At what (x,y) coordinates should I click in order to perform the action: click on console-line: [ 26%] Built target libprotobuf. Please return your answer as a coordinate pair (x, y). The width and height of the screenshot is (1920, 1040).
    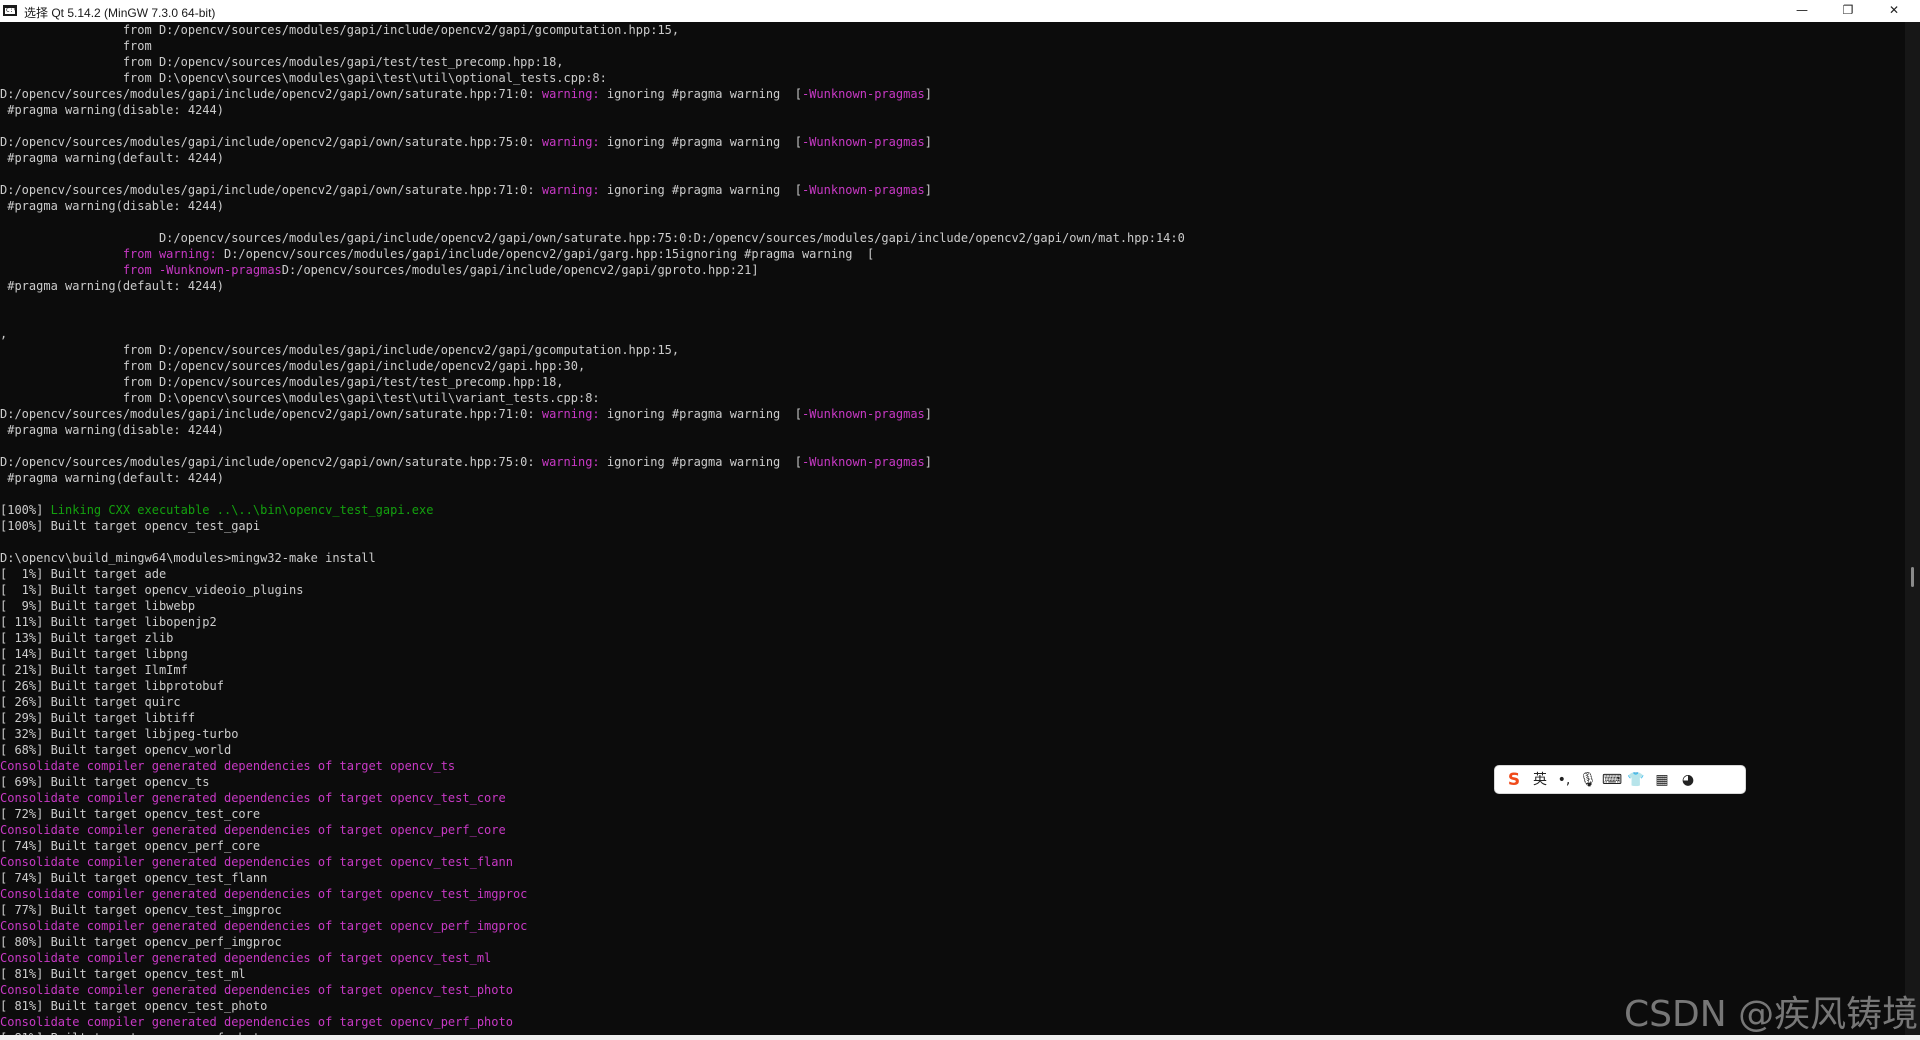
    Looking at the image, I should click on (952, 686).